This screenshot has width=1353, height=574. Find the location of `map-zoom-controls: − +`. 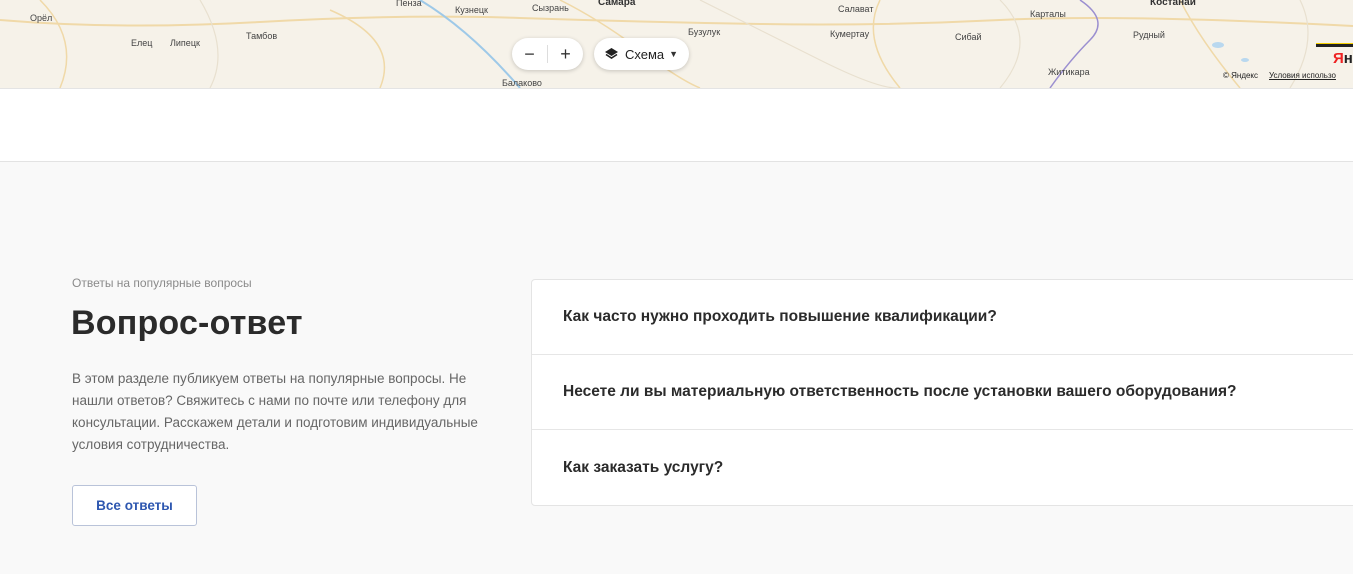

map-zoom-controls: − + is located at coordinates (547, 54).